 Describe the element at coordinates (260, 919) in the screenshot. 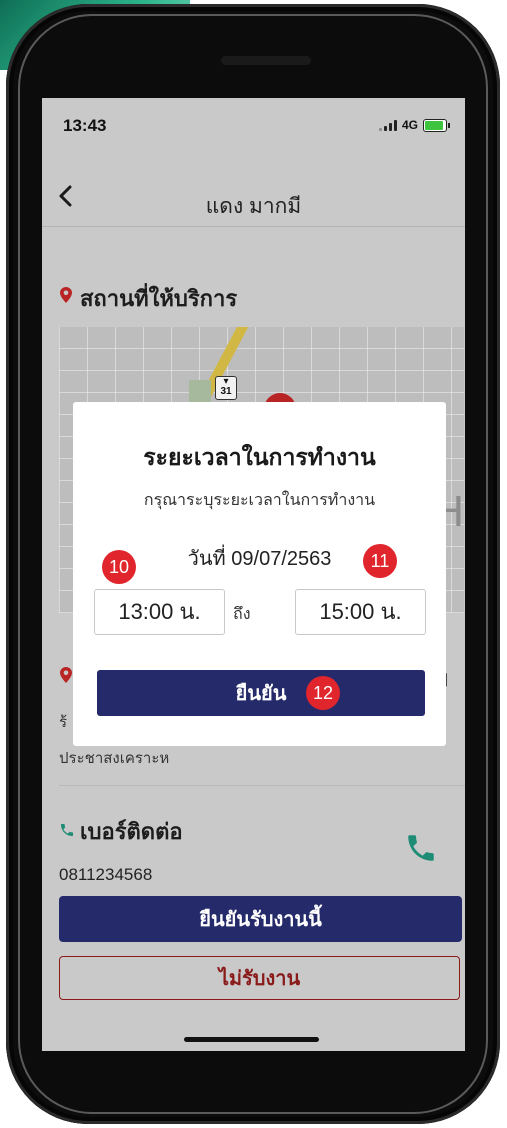

I see `confirm-job-button: ยืนยันรับงานนี้` at that location.